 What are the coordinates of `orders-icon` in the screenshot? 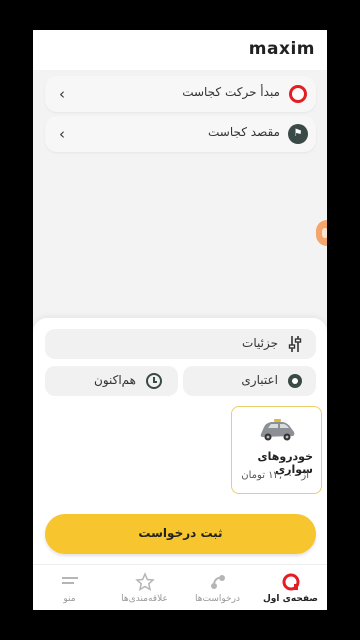 It's located at (218, 582).